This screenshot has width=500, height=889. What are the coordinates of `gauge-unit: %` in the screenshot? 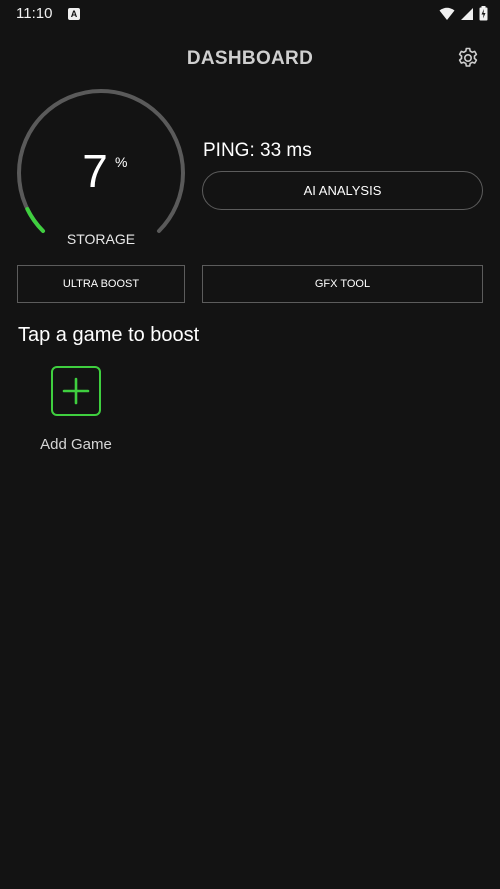 It's located at (121, 162).